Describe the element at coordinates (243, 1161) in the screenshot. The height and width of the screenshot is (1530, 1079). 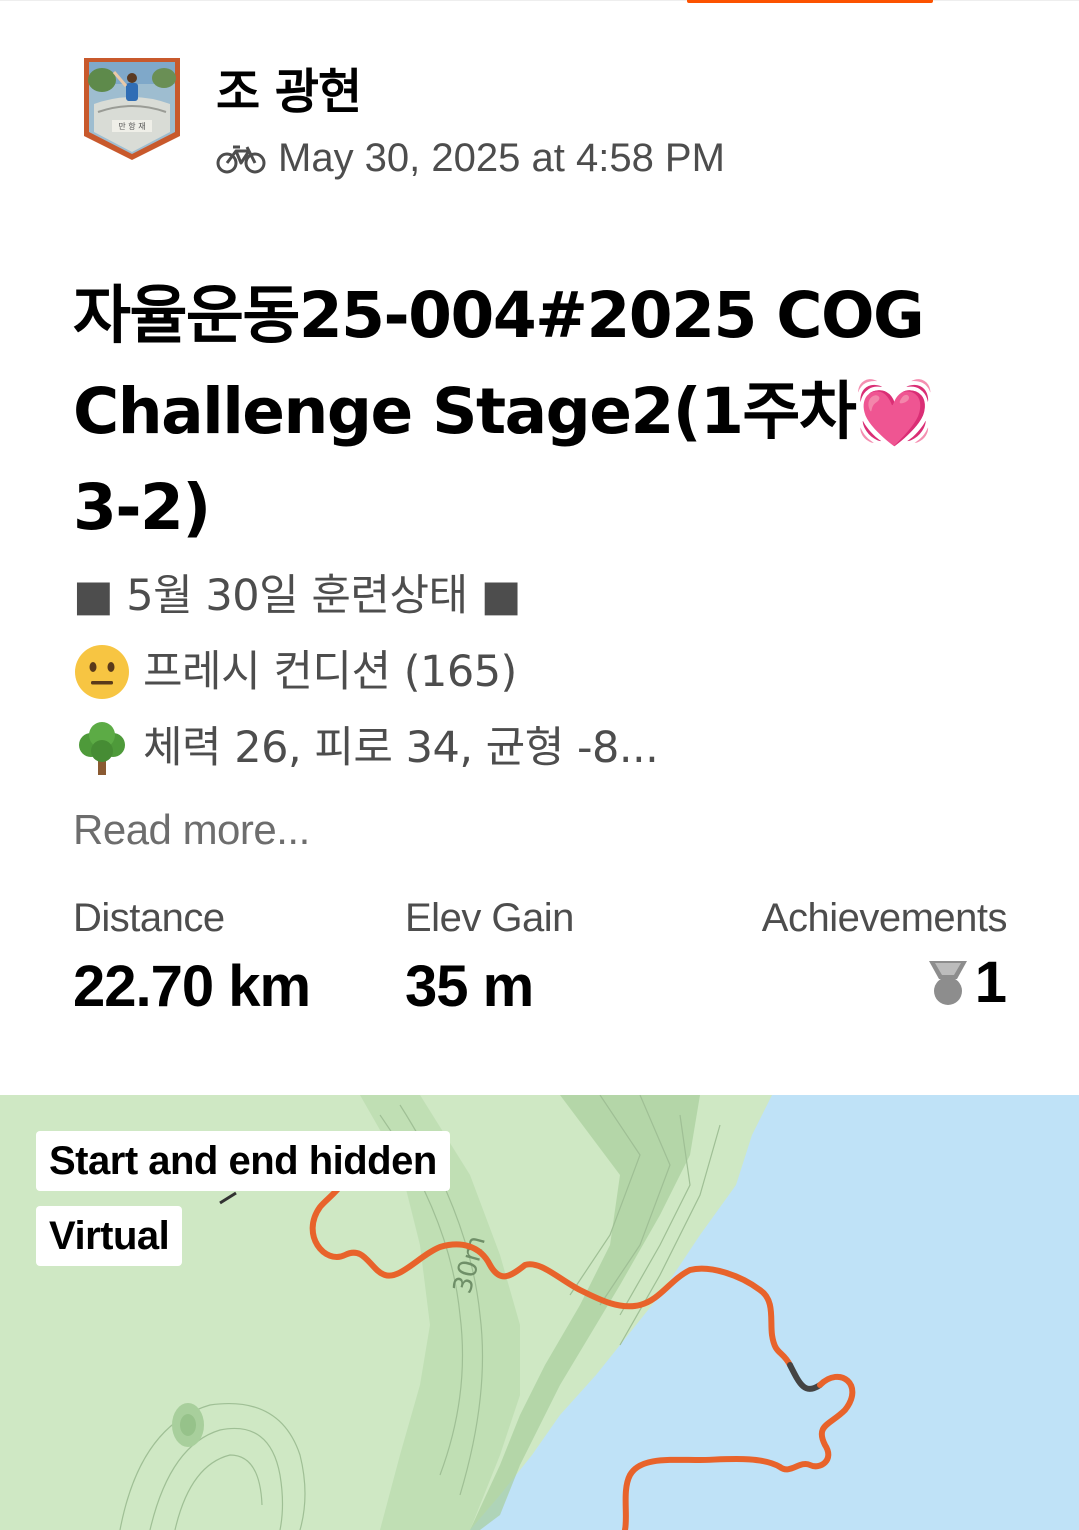
I see `map-tag-start-end-hidden: Start and end hidden` at that location.